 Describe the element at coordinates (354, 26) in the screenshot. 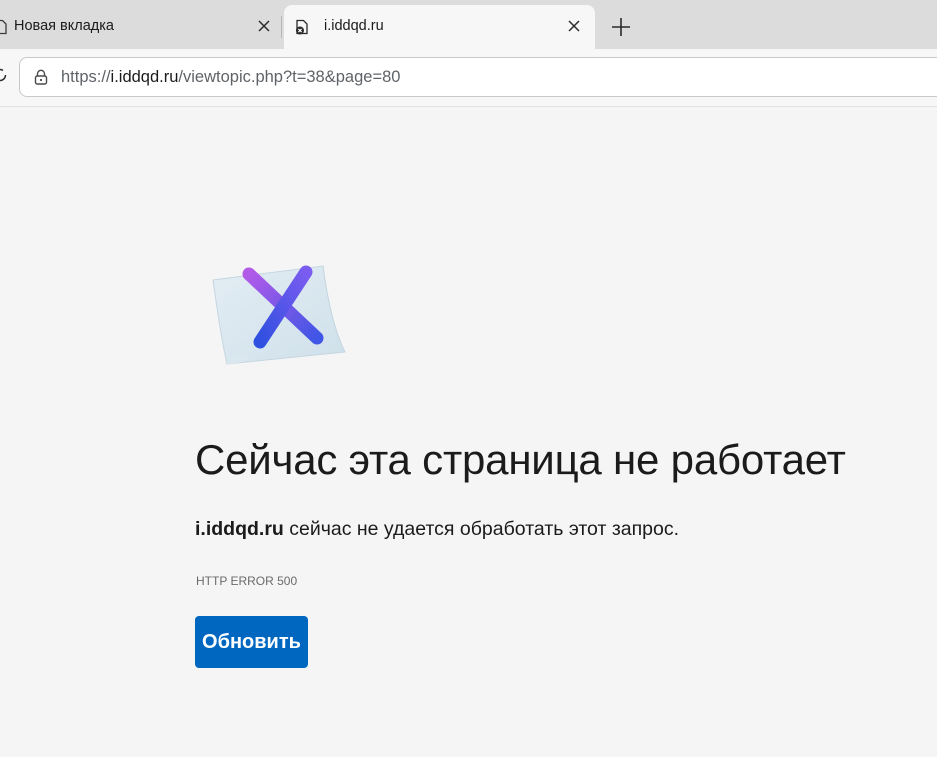

I see `tab-label: i.iddqd.ru` at that location.